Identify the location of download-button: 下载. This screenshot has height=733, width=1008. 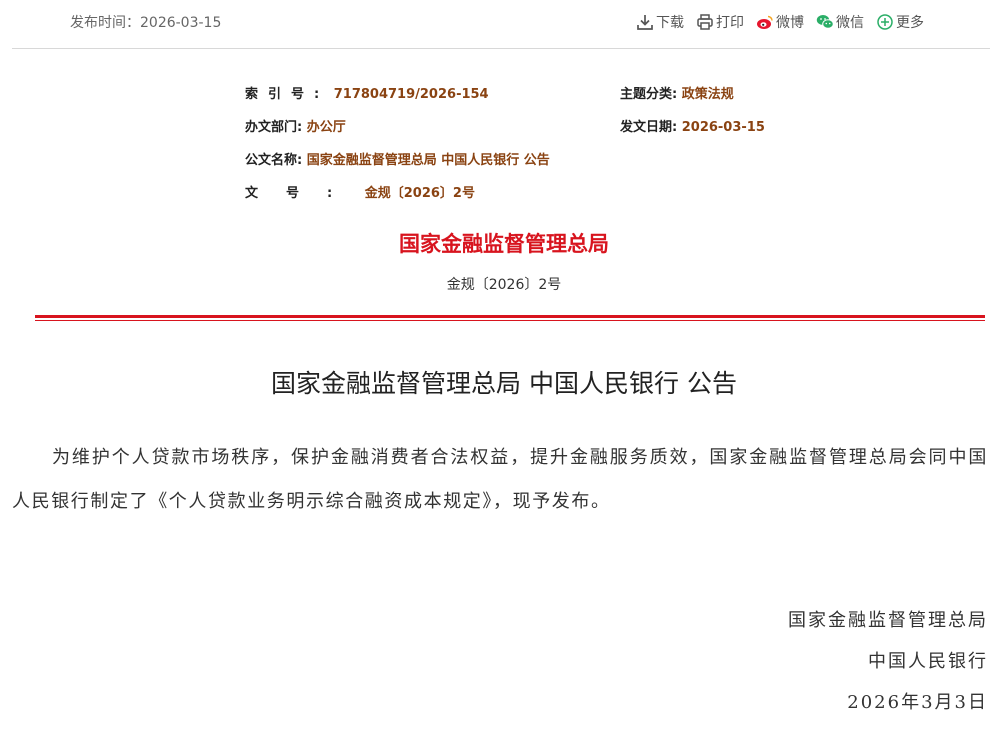
(660, 22).